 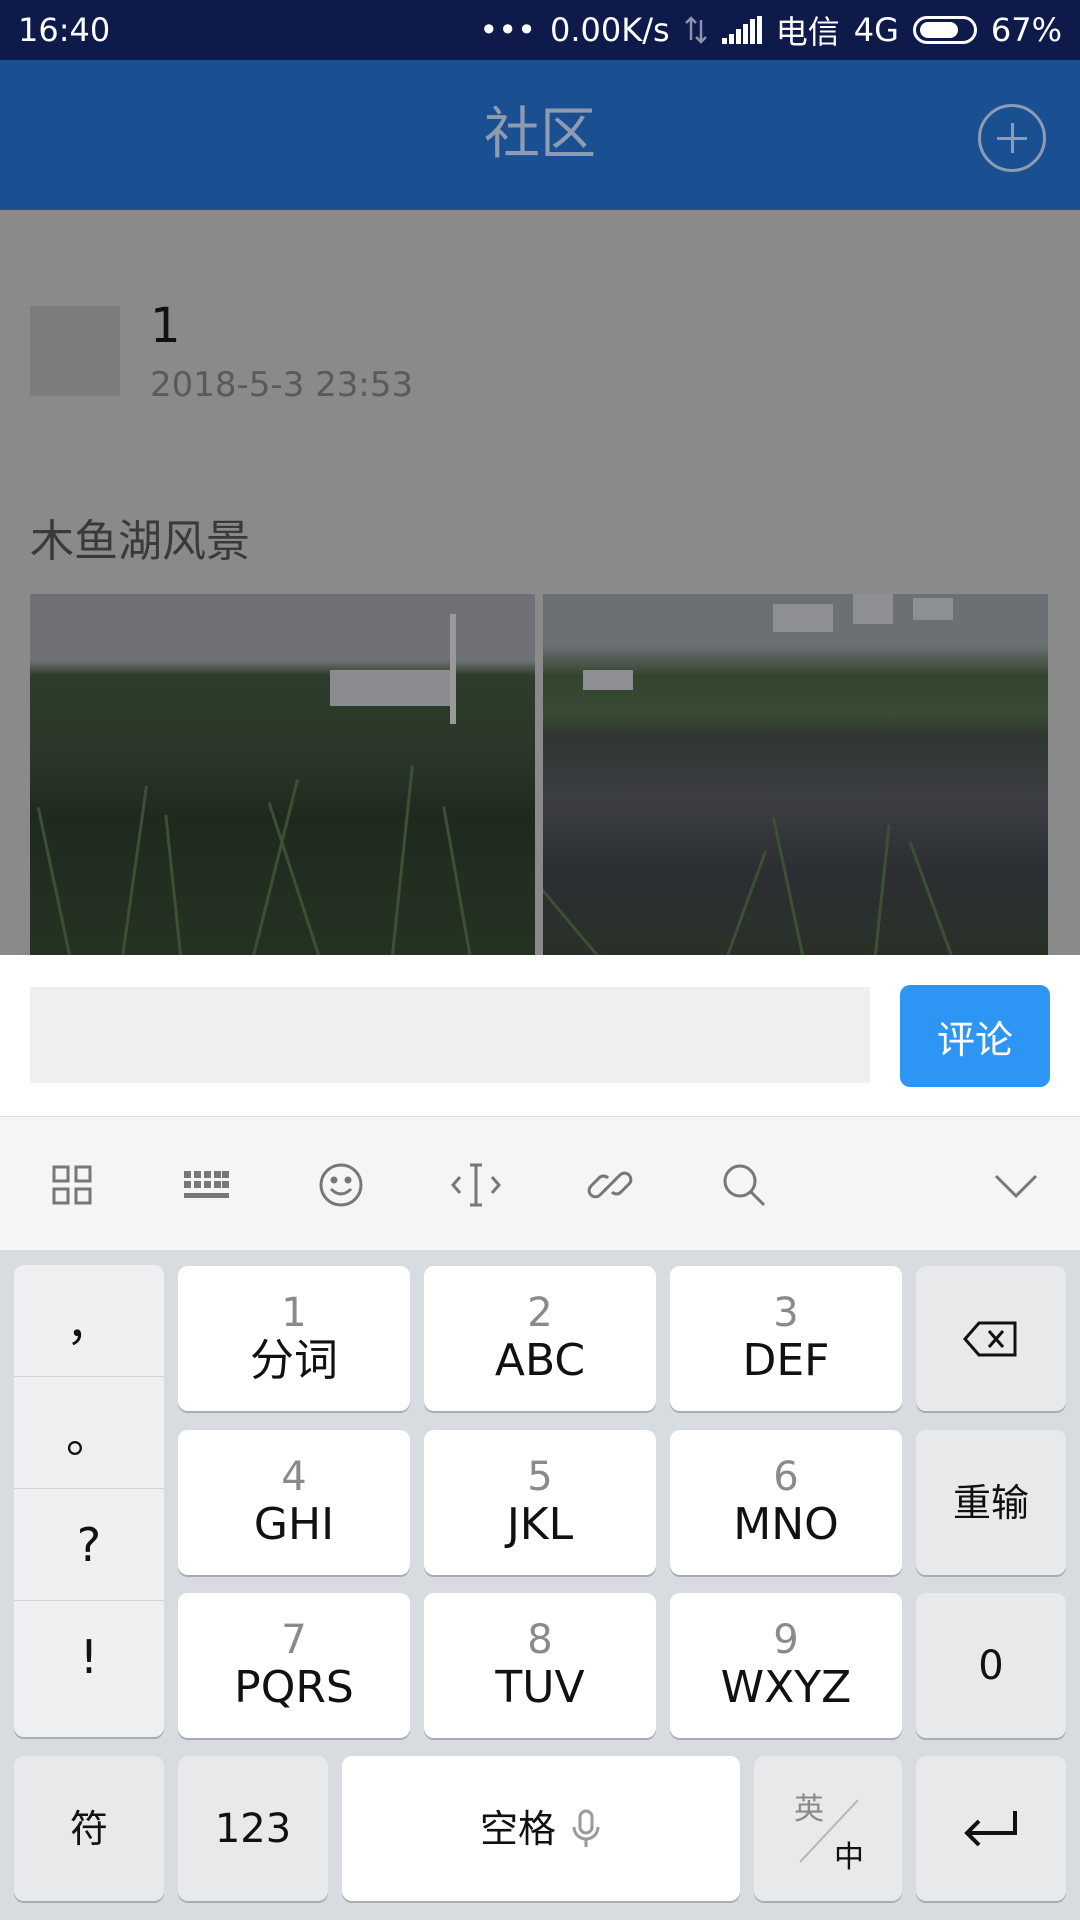 What do you see at coordinates (341, 1185) in the screenshot?
I see `emoji-icon` at bounding box center [341, 1185].